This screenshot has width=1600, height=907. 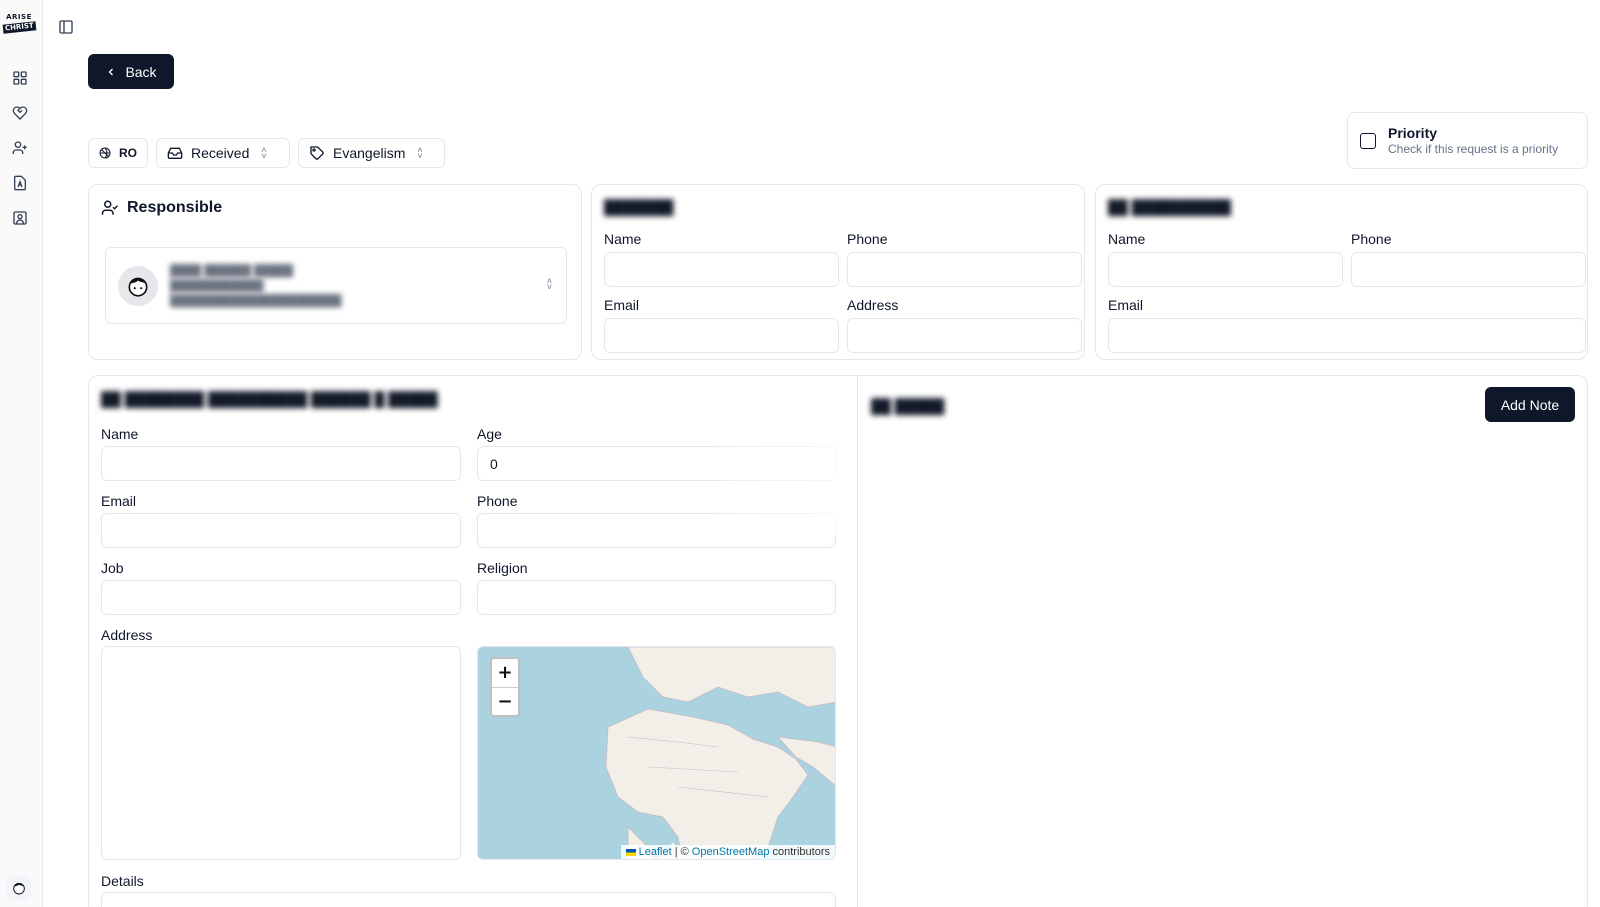 I want to click on tag-icon, so click(x=317, y=153).